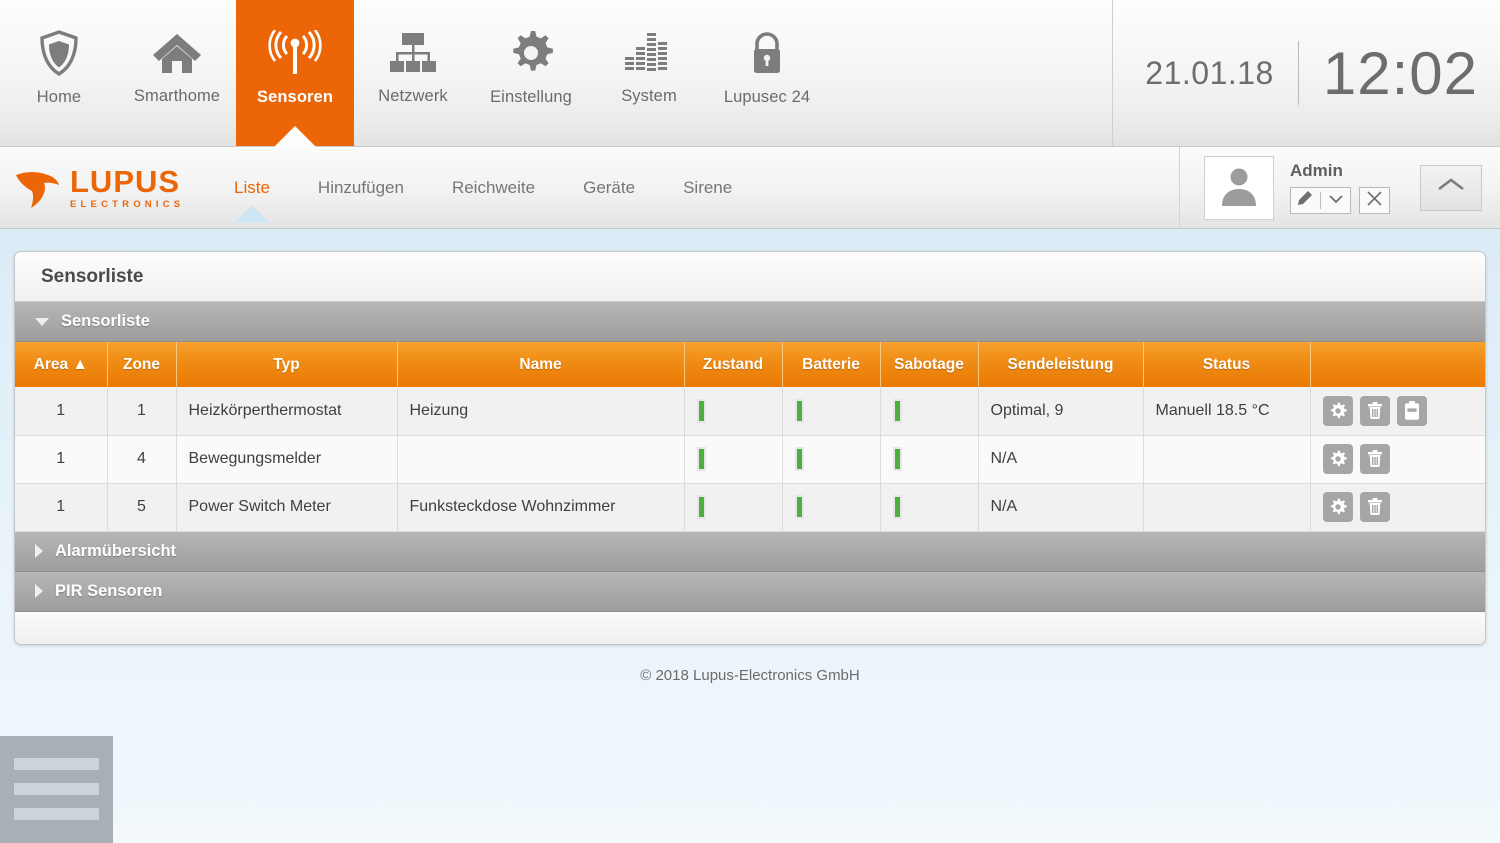 Image resolution: width=1500 pixels, height=843 pixels. I want to click on subnav-item-liste: Liste, so click(252, 200).